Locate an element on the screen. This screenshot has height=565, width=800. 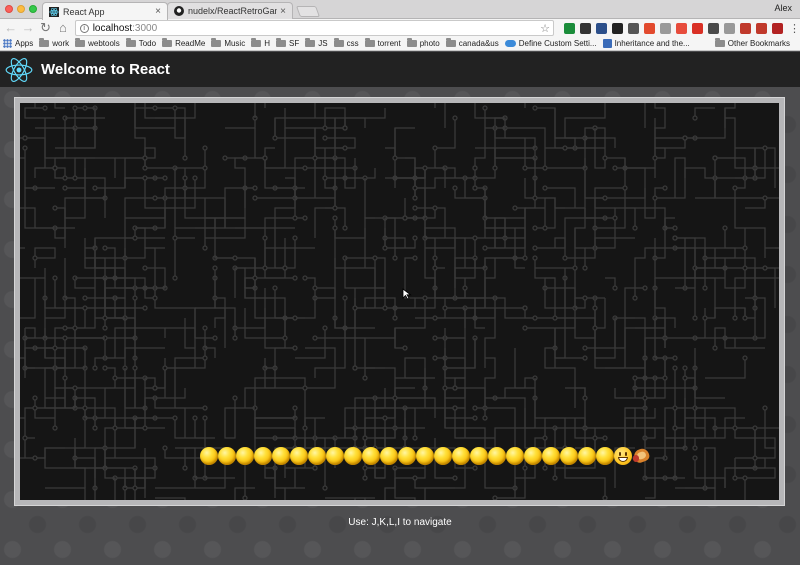
tab-title: nudelx/ReactRetroGame-Emo is located at coordinates (232, 11).